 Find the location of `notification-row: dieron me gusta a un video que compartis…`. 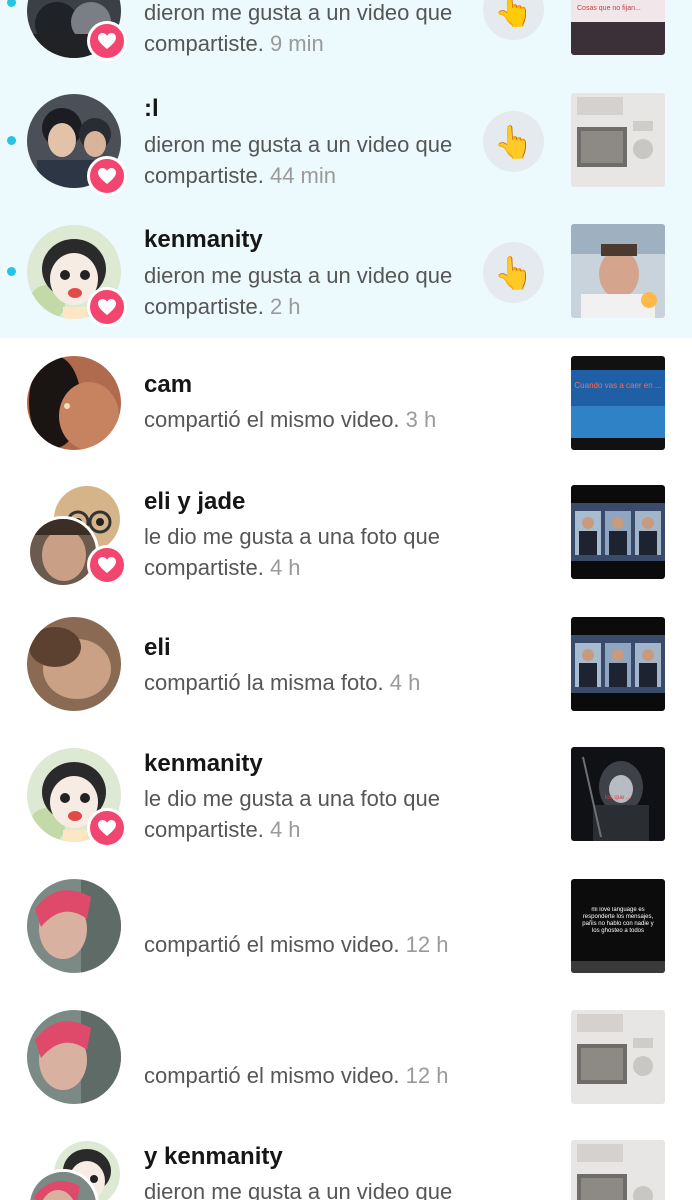

notification-row: dieron me gusta a un video que compartis… is located at coordinates (346, 38).